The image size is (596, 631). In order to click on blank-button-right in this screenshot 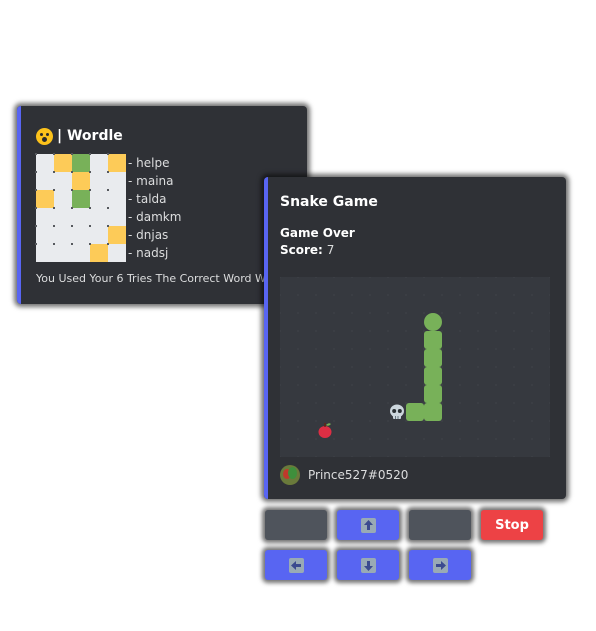, I will do `click(440, 525)`.